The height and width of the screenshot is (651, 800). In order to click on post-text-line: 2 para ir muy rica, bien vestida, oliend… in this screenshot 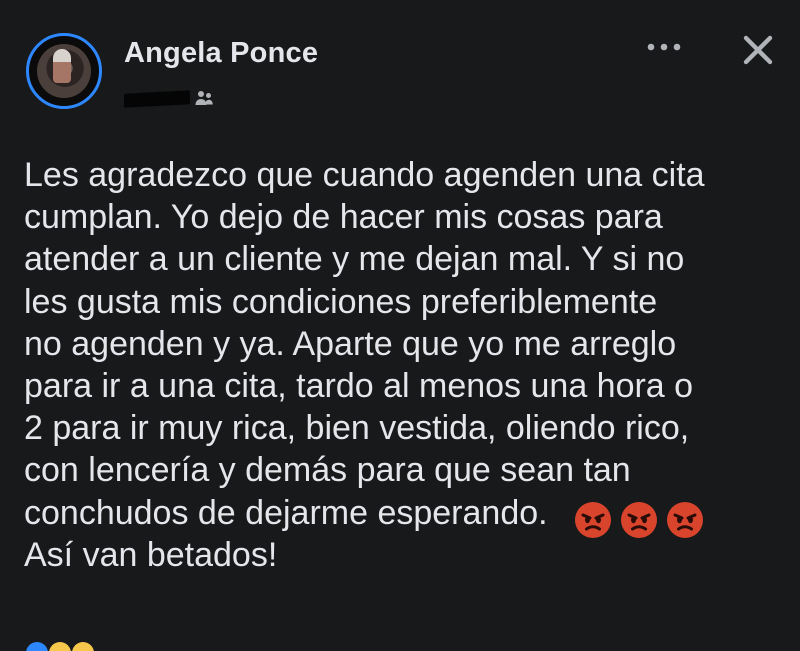, I will do `click(357, 428)`.